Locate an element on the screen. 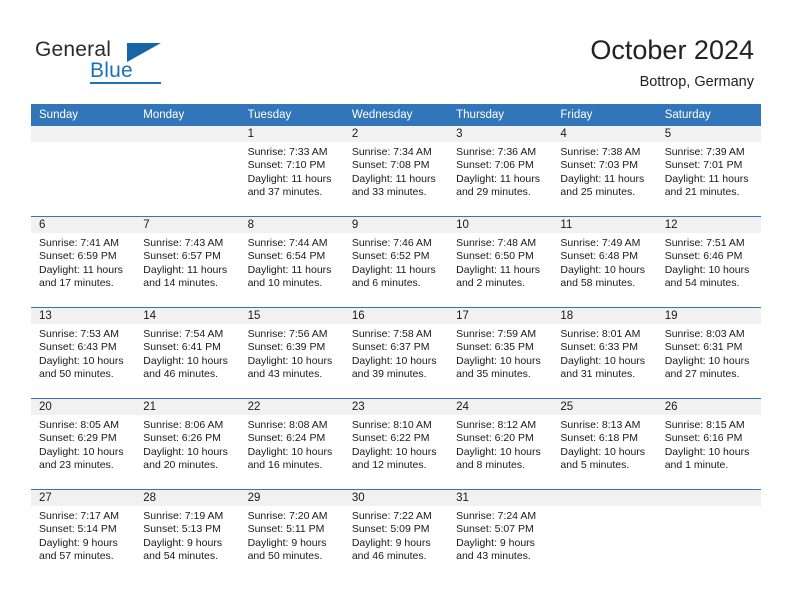  sunrise-text: Sunrise: 7:24 AM is located at coordinates (496, 516).